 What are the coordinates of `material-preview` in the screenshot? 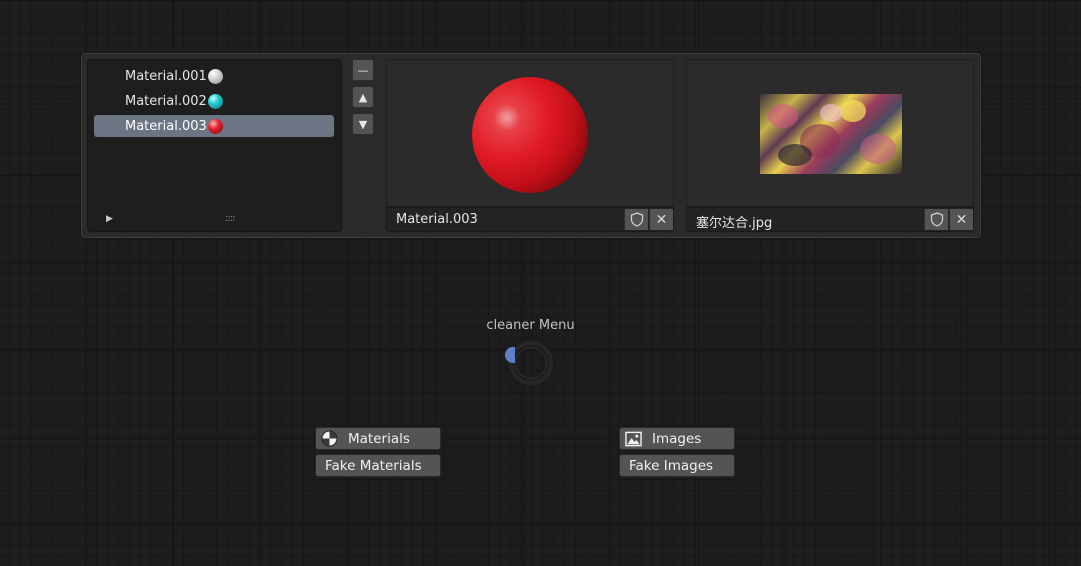 It's located at (530, 133).